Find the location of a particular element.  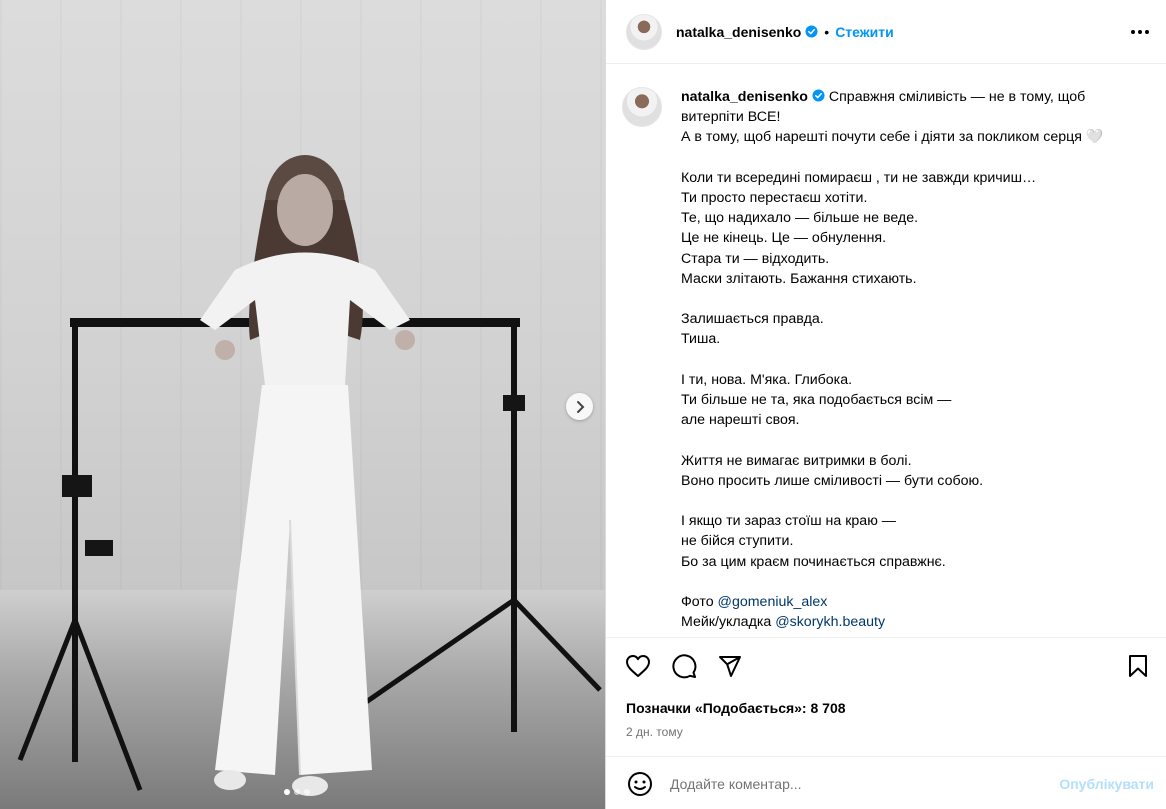

mention-link: @gomeniuk_alex is located at coordinates (773, 602).